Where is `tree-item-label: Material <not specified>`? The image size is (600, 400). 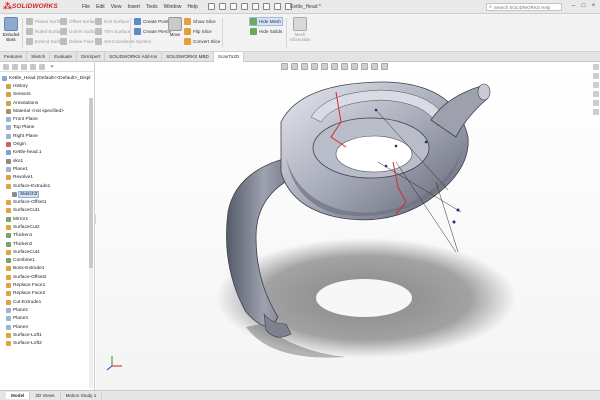 tree-item-label: Material <not specified> is located at coordinates (38, 111).